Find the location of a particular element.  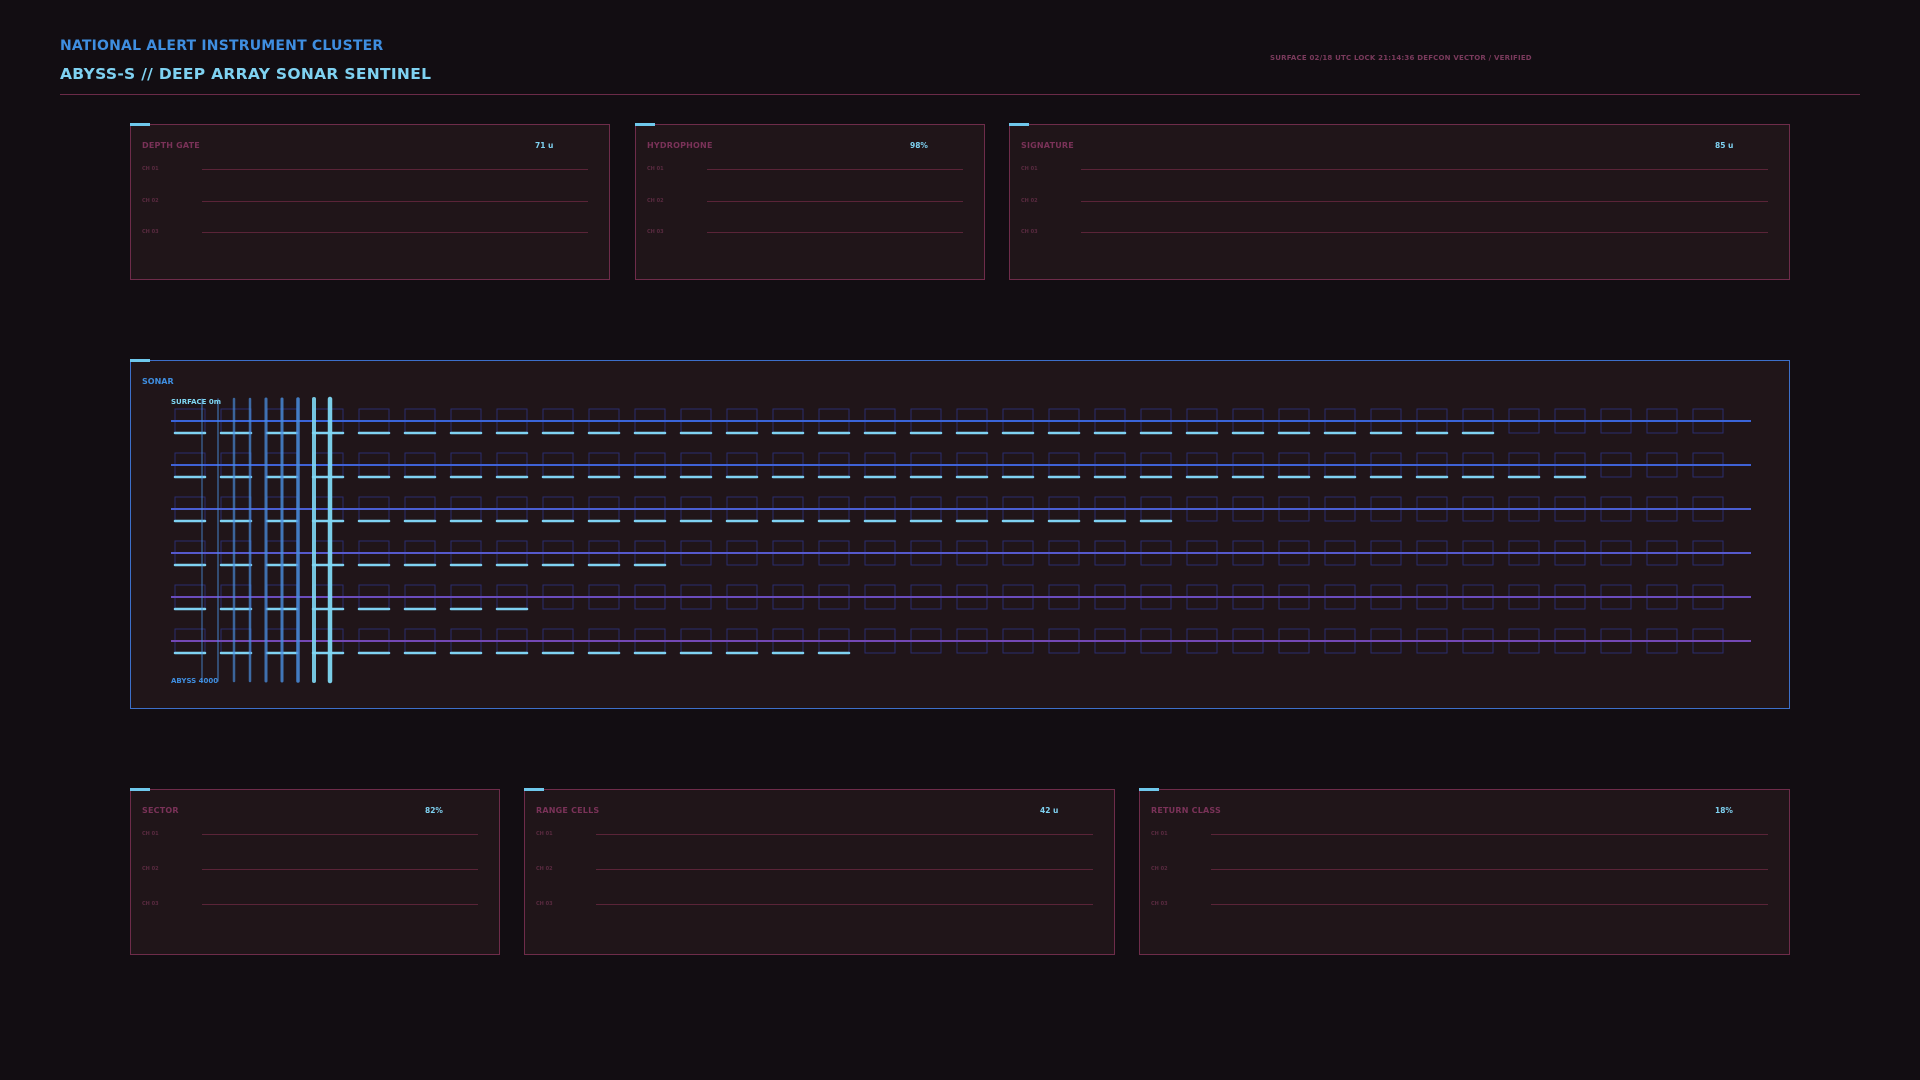

panel-value: 42 u is located at coordinates (1049, 810).